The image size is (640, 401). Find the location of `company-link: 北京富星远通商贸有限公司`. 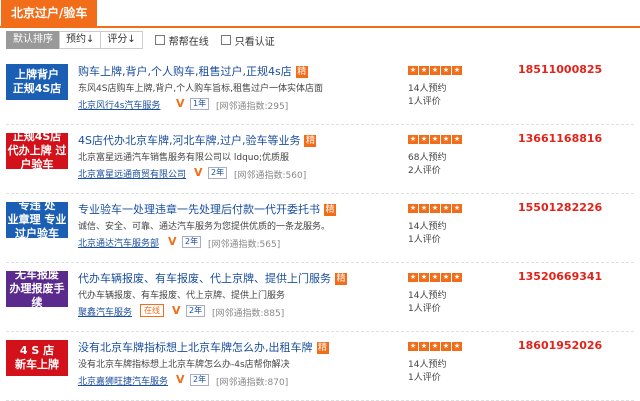

company-link: 北京富星远通商贸有限公司 is located at coordinates (132, 173).